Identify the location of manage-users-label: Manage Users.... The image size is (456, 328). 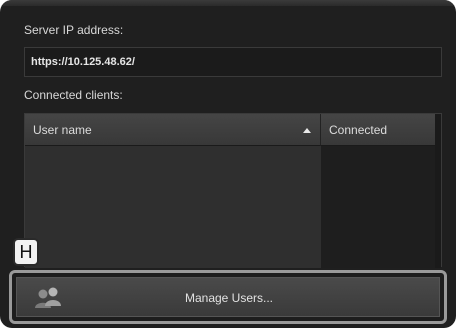
(229, 298).